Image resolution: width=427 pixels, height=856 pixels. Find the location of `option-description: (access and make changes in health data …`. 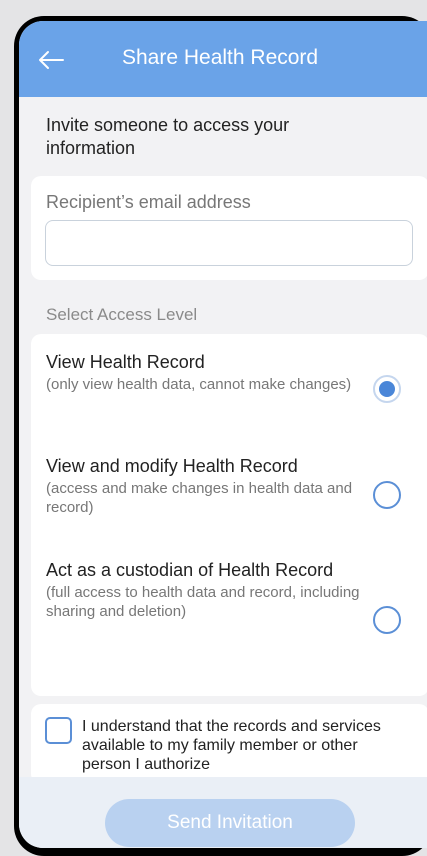

option-description: (access and make changes in health data … is located at coordinates (199, 498).